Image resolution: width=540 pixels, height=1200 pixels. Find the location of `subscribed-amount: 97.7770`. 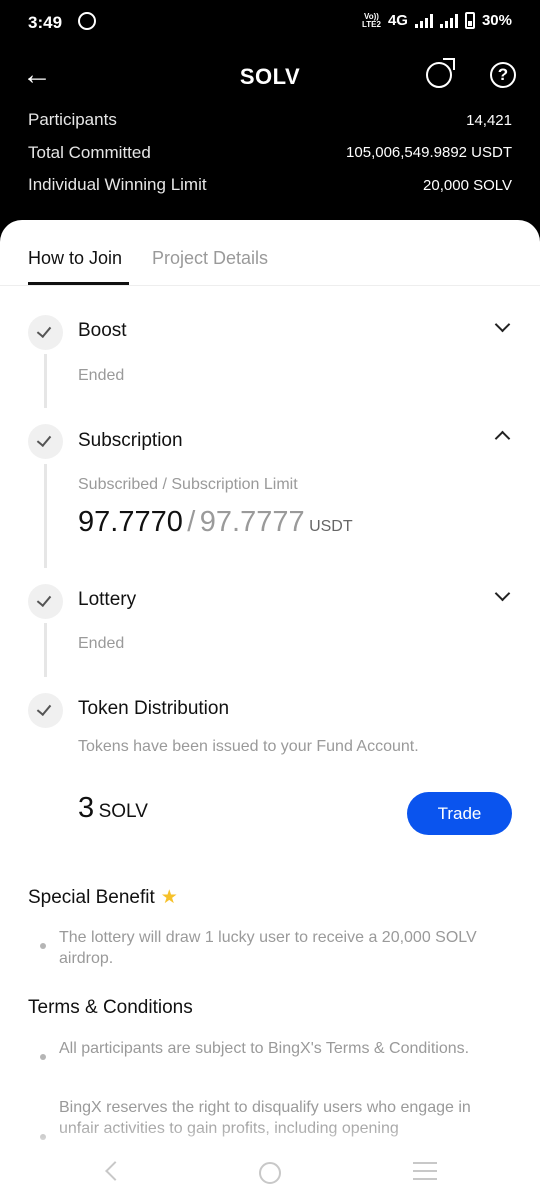

subscribed-amount: 97.7770 is located at coordinates (130, 522).